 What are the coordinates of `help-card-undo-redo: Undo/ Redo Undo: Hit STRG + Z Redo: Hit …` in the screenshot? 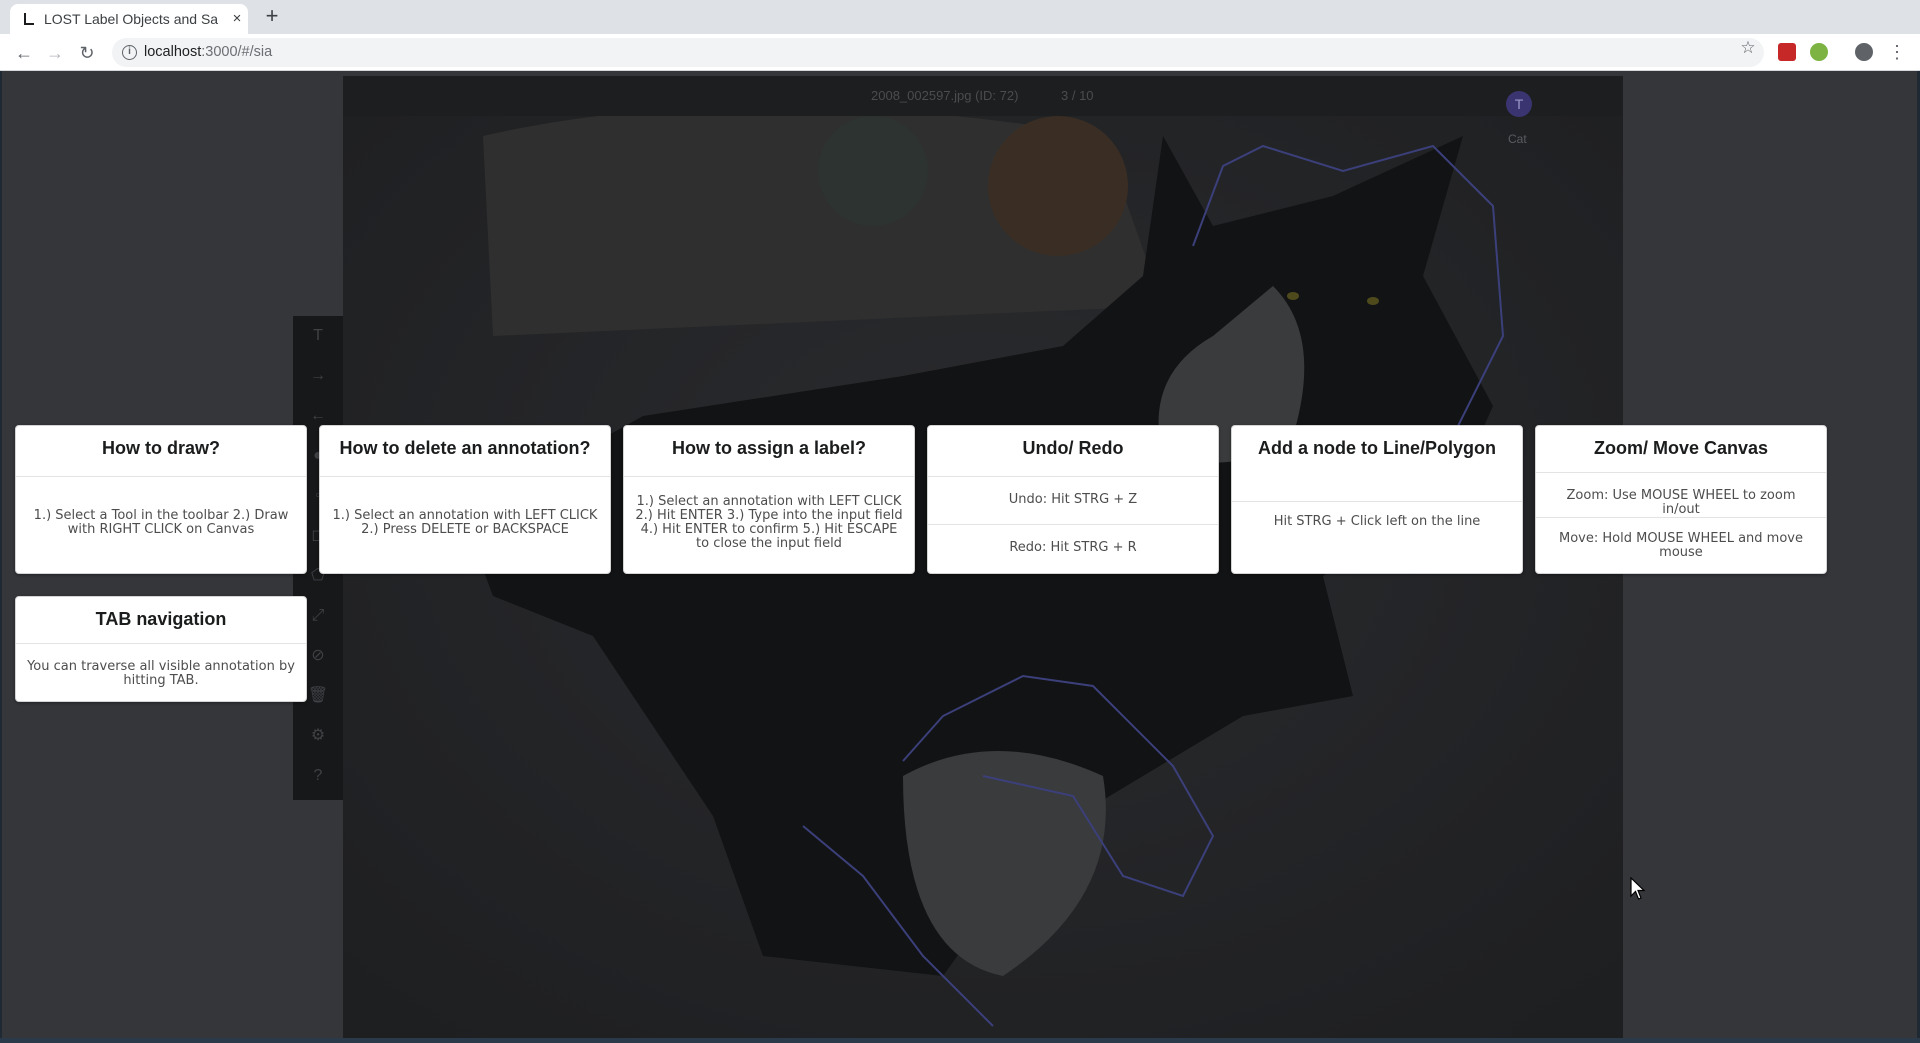 It's located at (1073, 499).